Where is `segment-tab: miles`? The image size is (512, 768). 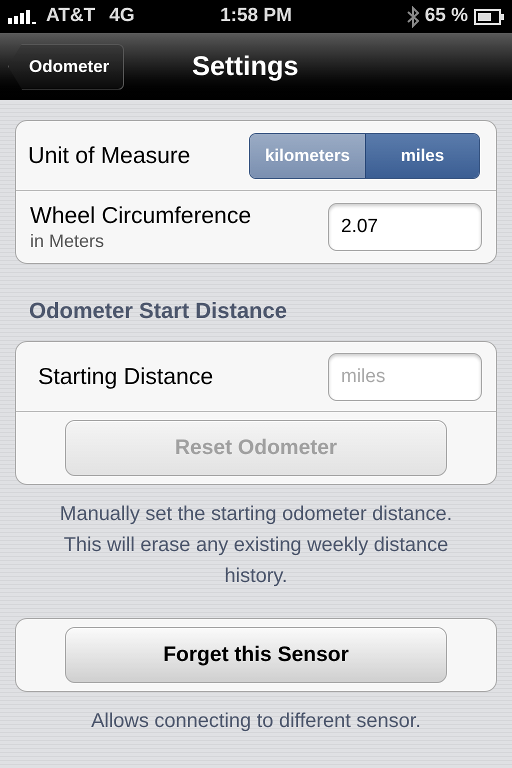
segment-tab: miles is located at coordinates (422, 156).